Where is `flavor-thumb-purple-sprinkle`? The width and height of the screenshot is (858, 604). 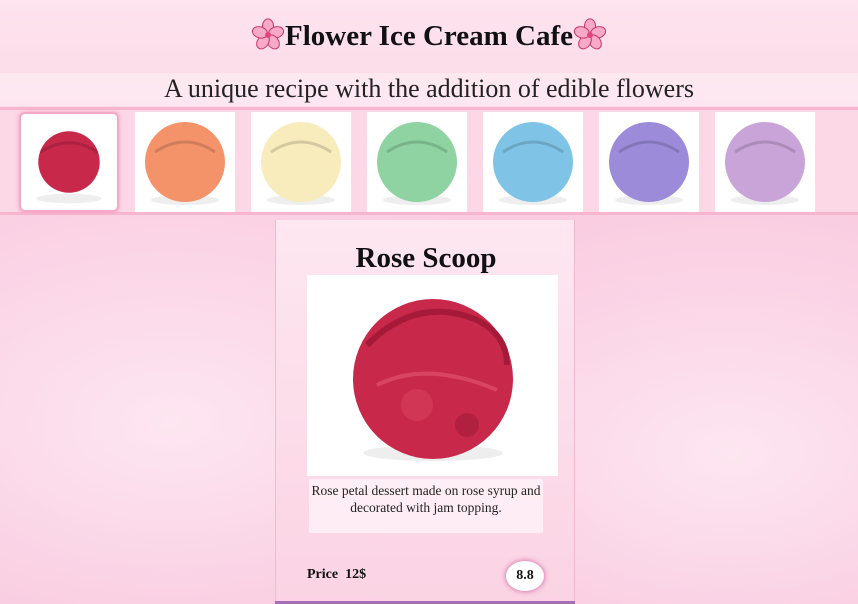
flavor-thumb-purple-sprinkle is located at coordinates (765, 162).